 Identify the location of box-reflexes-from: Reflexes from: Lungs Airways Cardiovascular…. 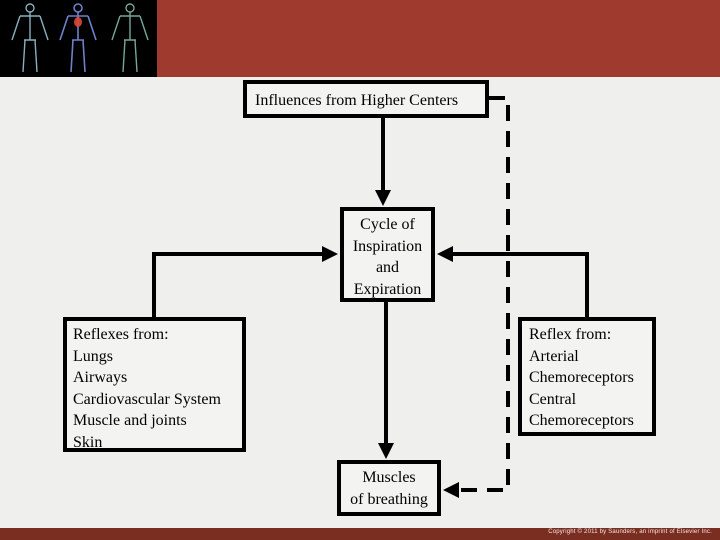
(154, 384).